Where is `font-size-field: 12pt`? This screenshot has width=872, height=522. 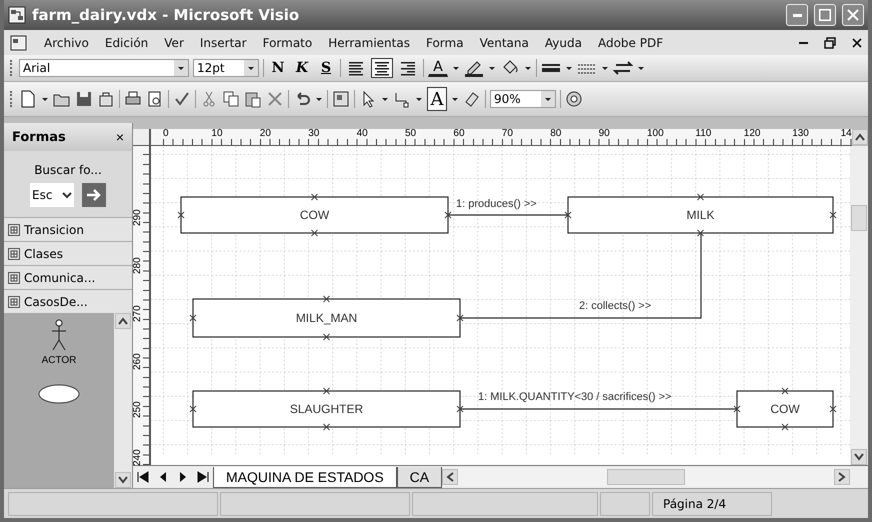
font-size-field: 12pt is located at coordinates (226, 68).